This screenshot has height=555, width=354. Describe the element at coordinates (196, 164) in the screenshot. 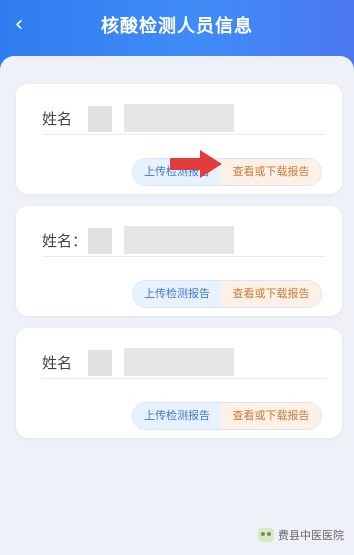

I see `pointer-arrow-icon` at that location.